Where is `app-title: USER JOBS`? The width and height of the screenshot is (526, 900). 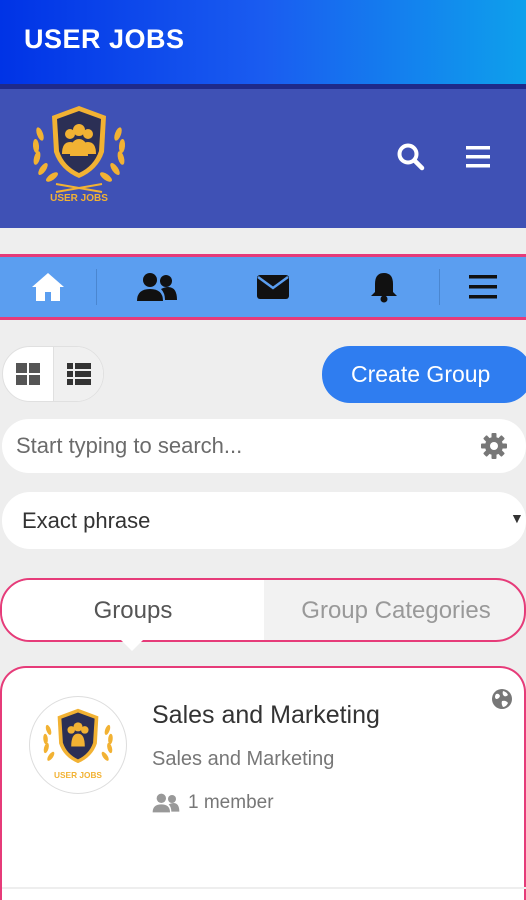
app-title: USER JOBS is located at coordinates (104, 39).